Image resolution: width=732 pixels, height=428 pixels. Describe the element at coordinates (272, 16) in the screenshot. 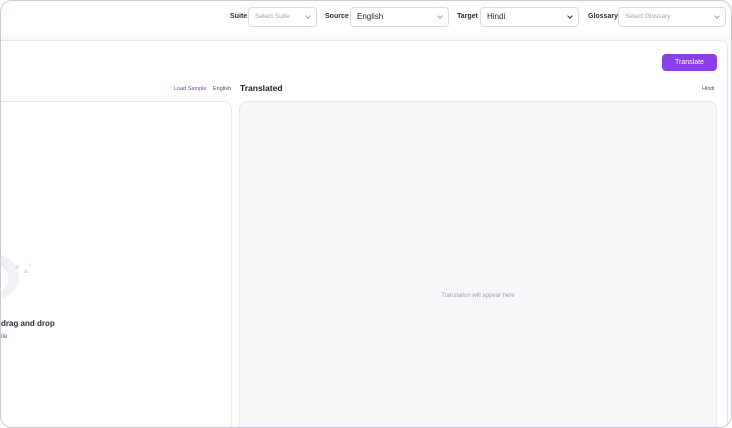

I see `suite-select-value: Select Suite` at that location.